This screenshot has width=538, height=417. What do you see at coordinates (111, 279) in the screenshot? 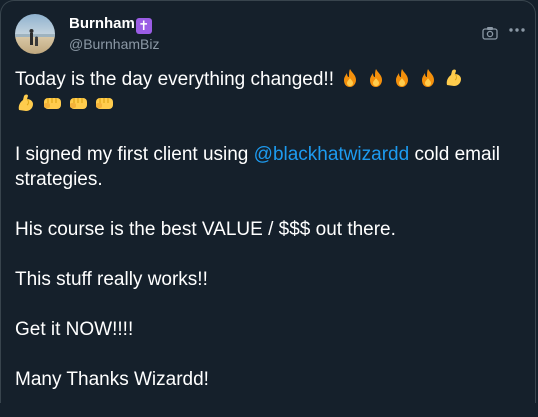
I see `tweet-paragraph-4: This stuff really works!!` at bounding box center [111, 279].